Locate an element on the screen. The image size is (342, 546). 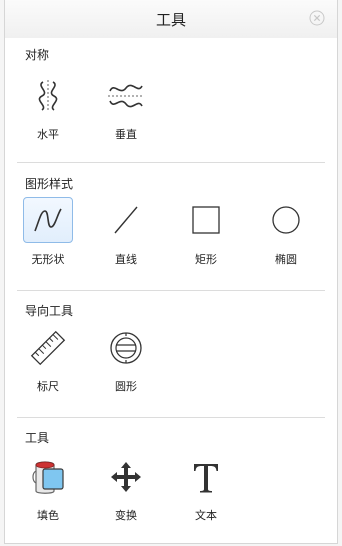
tool-label: 矩形 is located at coordinates (206, 259).